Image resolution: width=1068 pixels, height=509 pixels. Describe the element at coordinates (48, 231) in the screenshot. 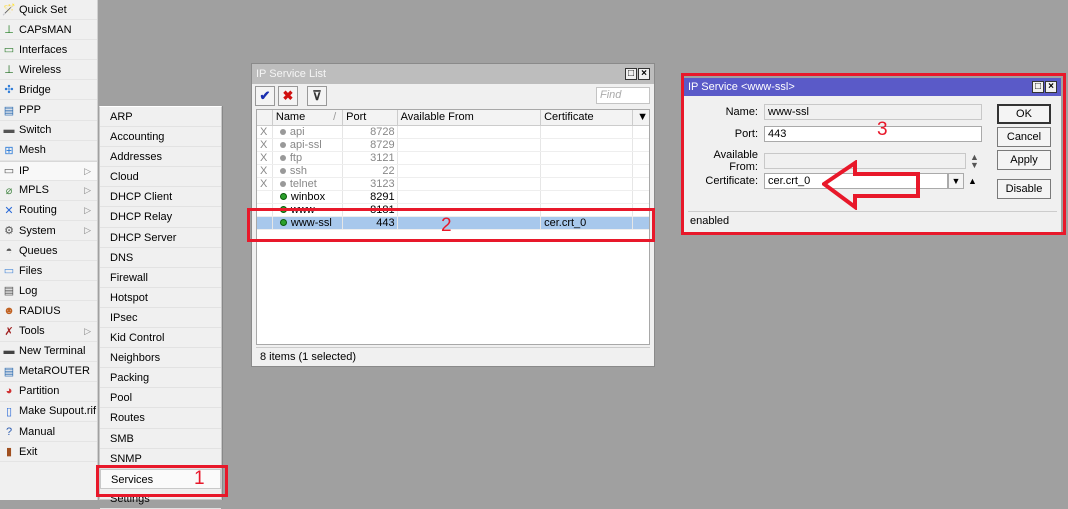

I see `menu-item-system: ⚙ System ▷` at that location.